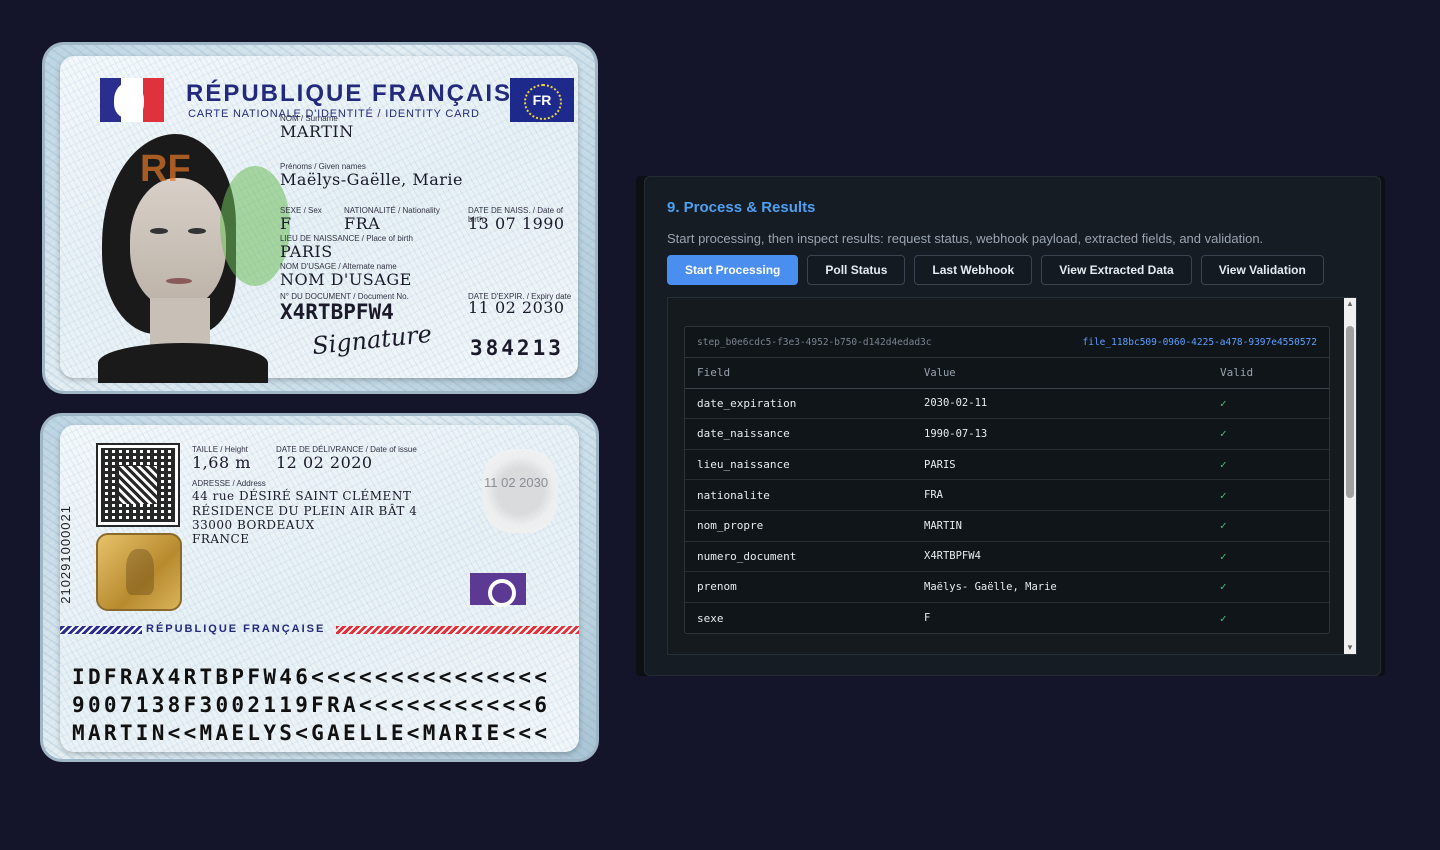  I want to click on field-value: PARIS, so click(940, 464).